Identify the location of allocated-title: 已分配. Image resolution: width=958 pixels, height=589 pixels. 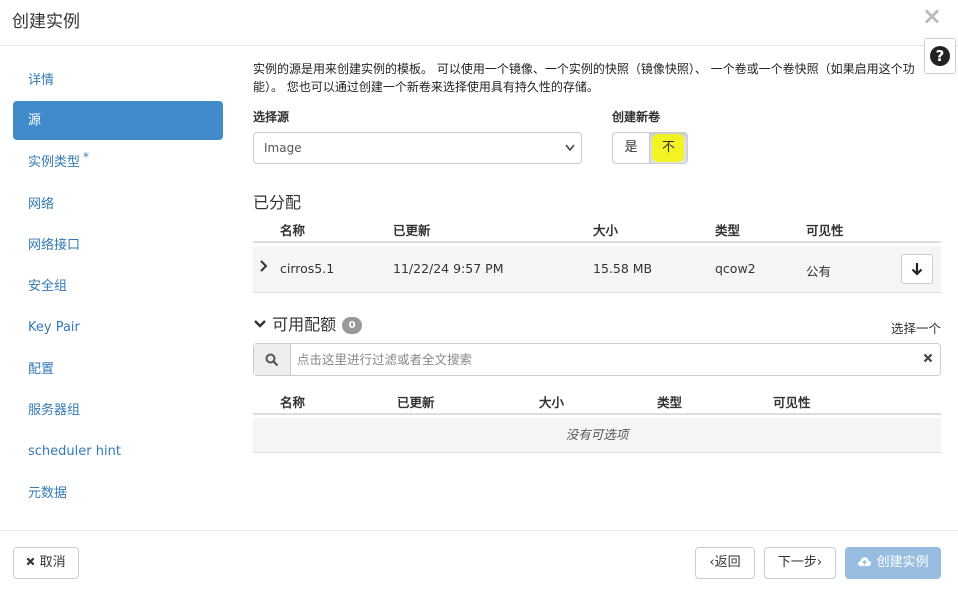
(277, 202).